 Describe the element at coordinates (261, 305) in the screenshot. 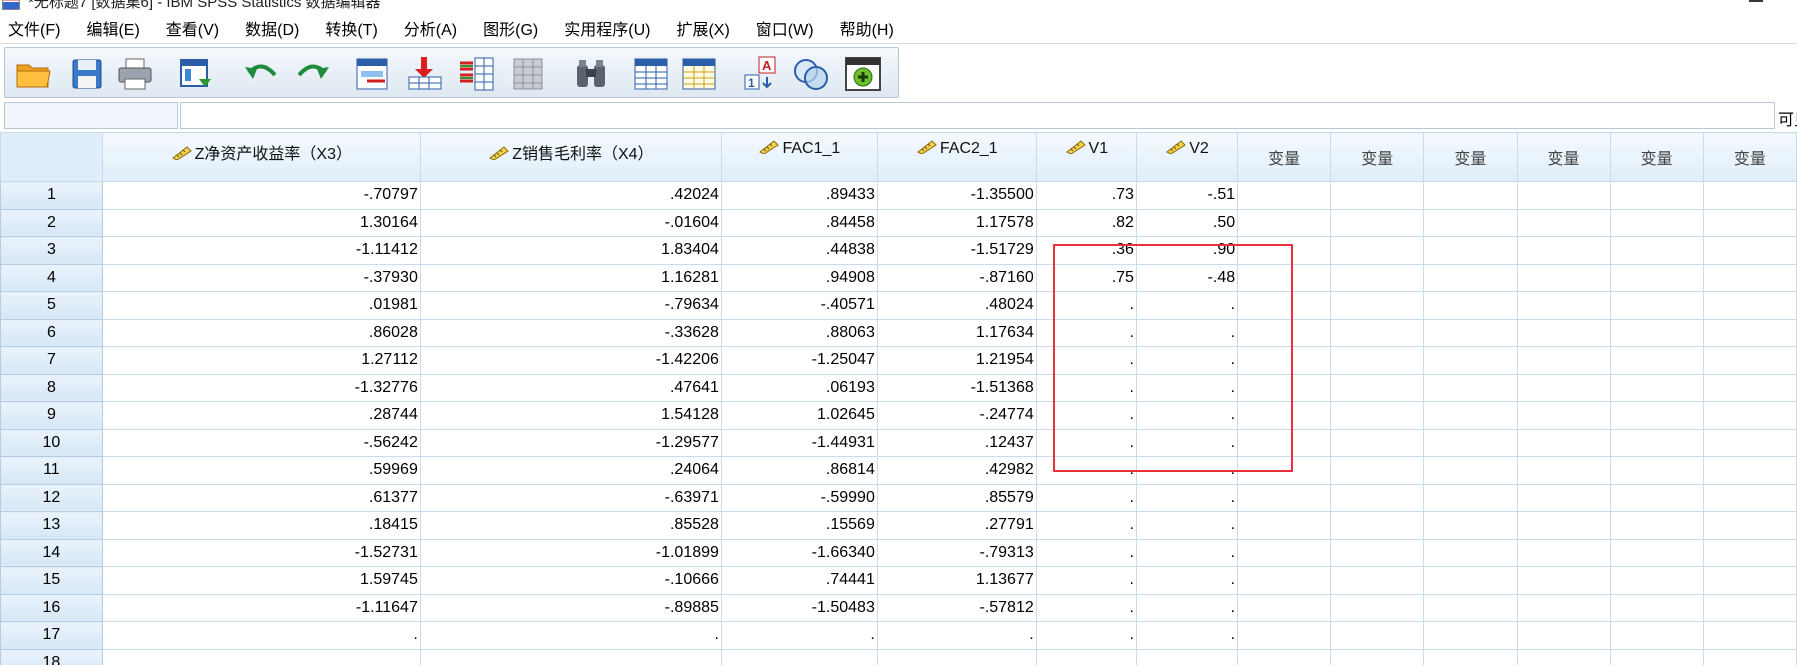

I see `data-cell: .01981` at that location.